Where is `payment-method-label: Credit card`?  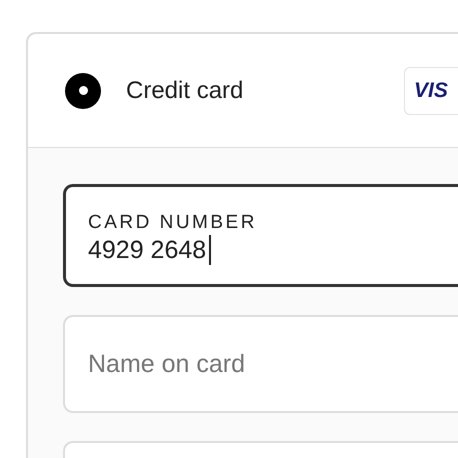
payment-method-label: Credit card is located at coordinates (185, 90).